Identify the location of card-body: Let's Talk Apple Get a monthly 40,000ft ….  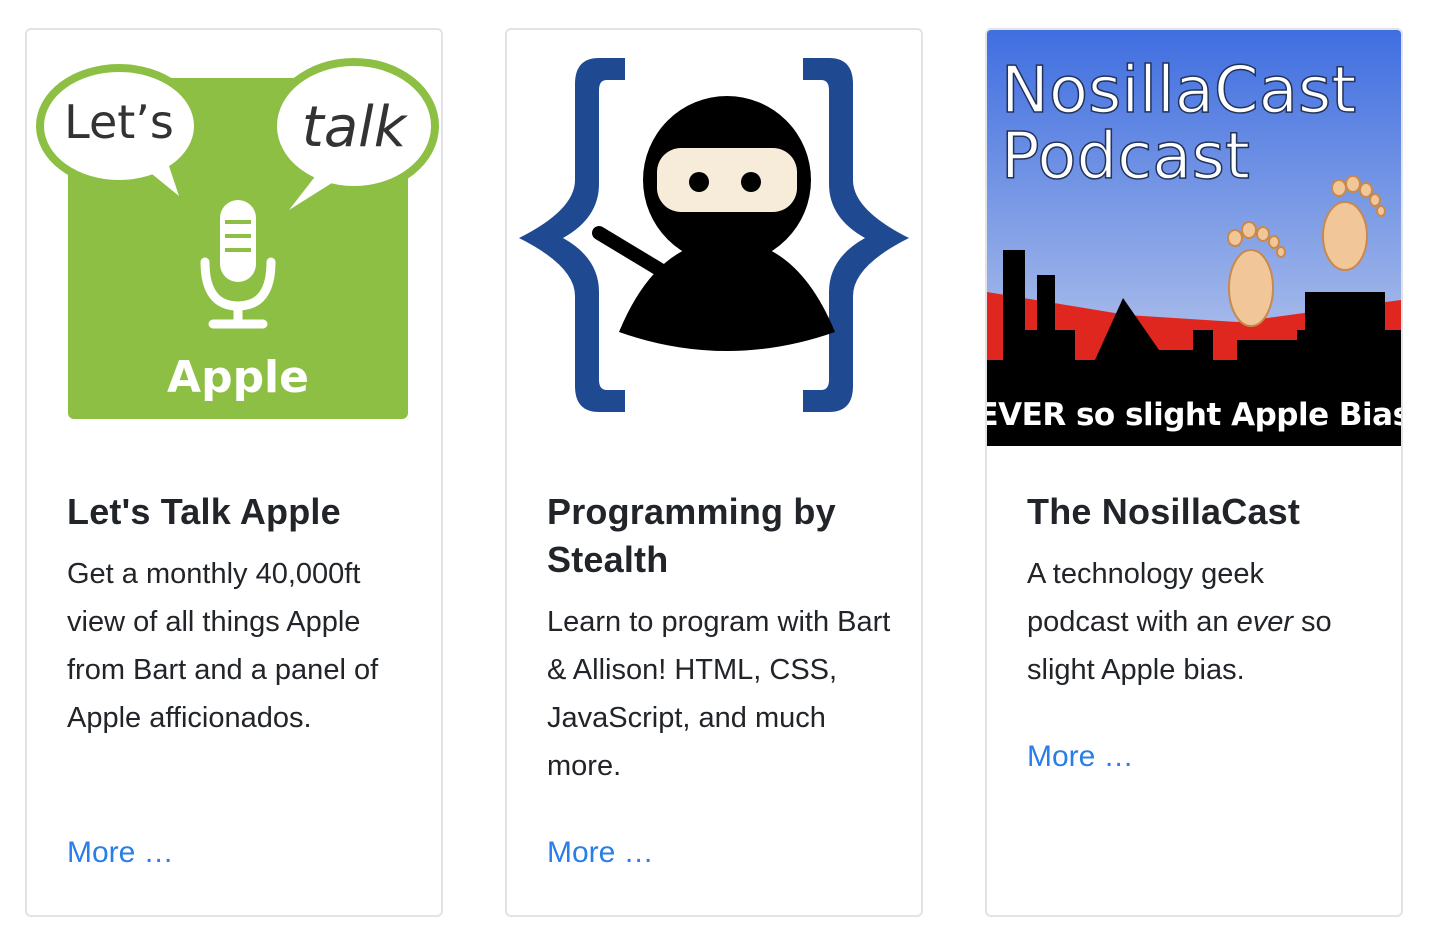
(239, 615).